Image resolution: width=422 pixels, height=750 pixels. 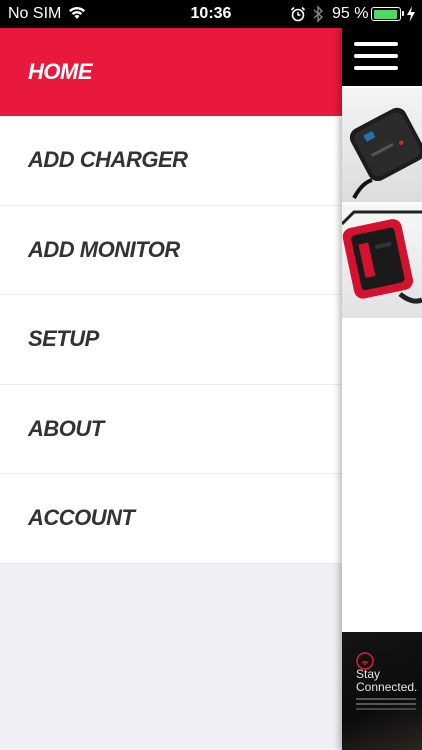 I want to click on battery-percent: 95 %, so click(x=350, y=13).